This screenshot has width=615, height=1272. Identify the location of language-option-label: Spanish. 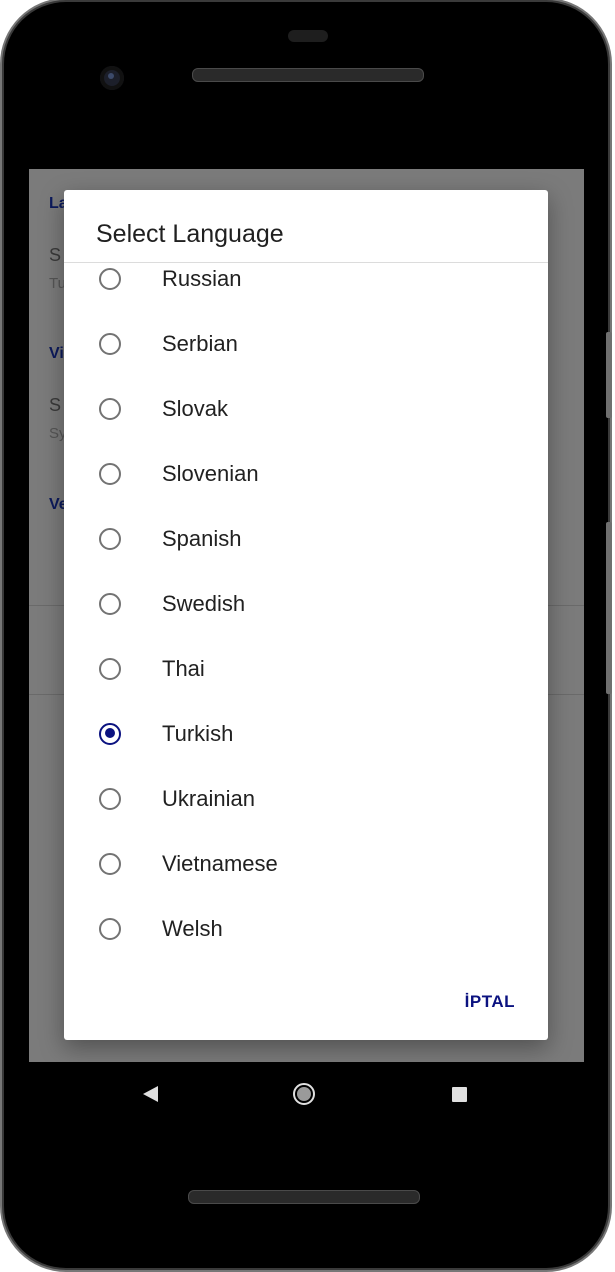
(202, 538).